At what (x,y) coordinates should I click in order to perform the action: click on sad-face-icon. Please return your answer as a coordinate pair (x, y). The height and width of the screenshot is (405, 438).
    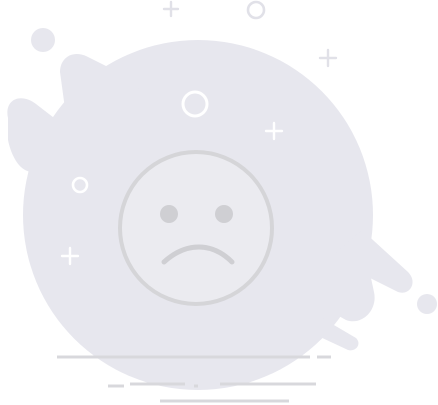
    Looking at the image, I should click on (196, 228).